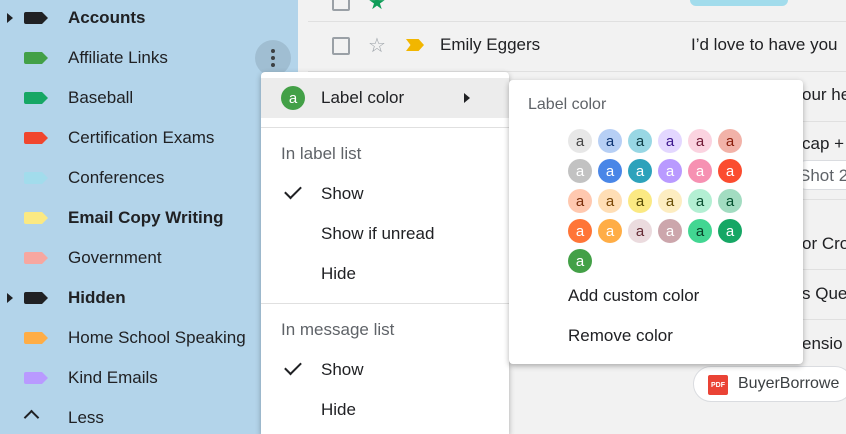  Describe the element at coordinates (718, 385) in the screenshot. I see `pdf-icon: PDF` at that location.